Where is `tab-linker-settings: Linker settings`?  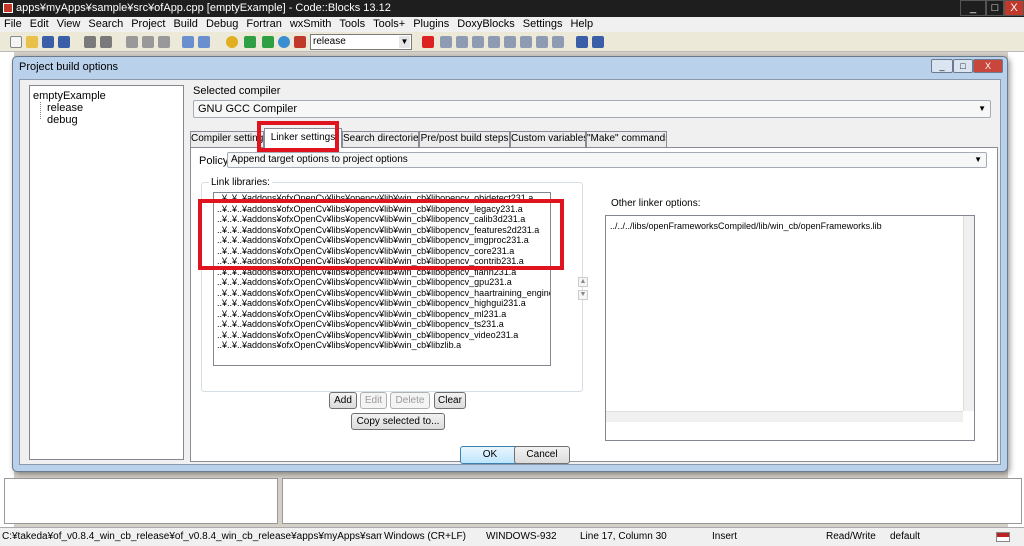
tab-linker-settings: Linker settings is located at coordinates (303, 138).